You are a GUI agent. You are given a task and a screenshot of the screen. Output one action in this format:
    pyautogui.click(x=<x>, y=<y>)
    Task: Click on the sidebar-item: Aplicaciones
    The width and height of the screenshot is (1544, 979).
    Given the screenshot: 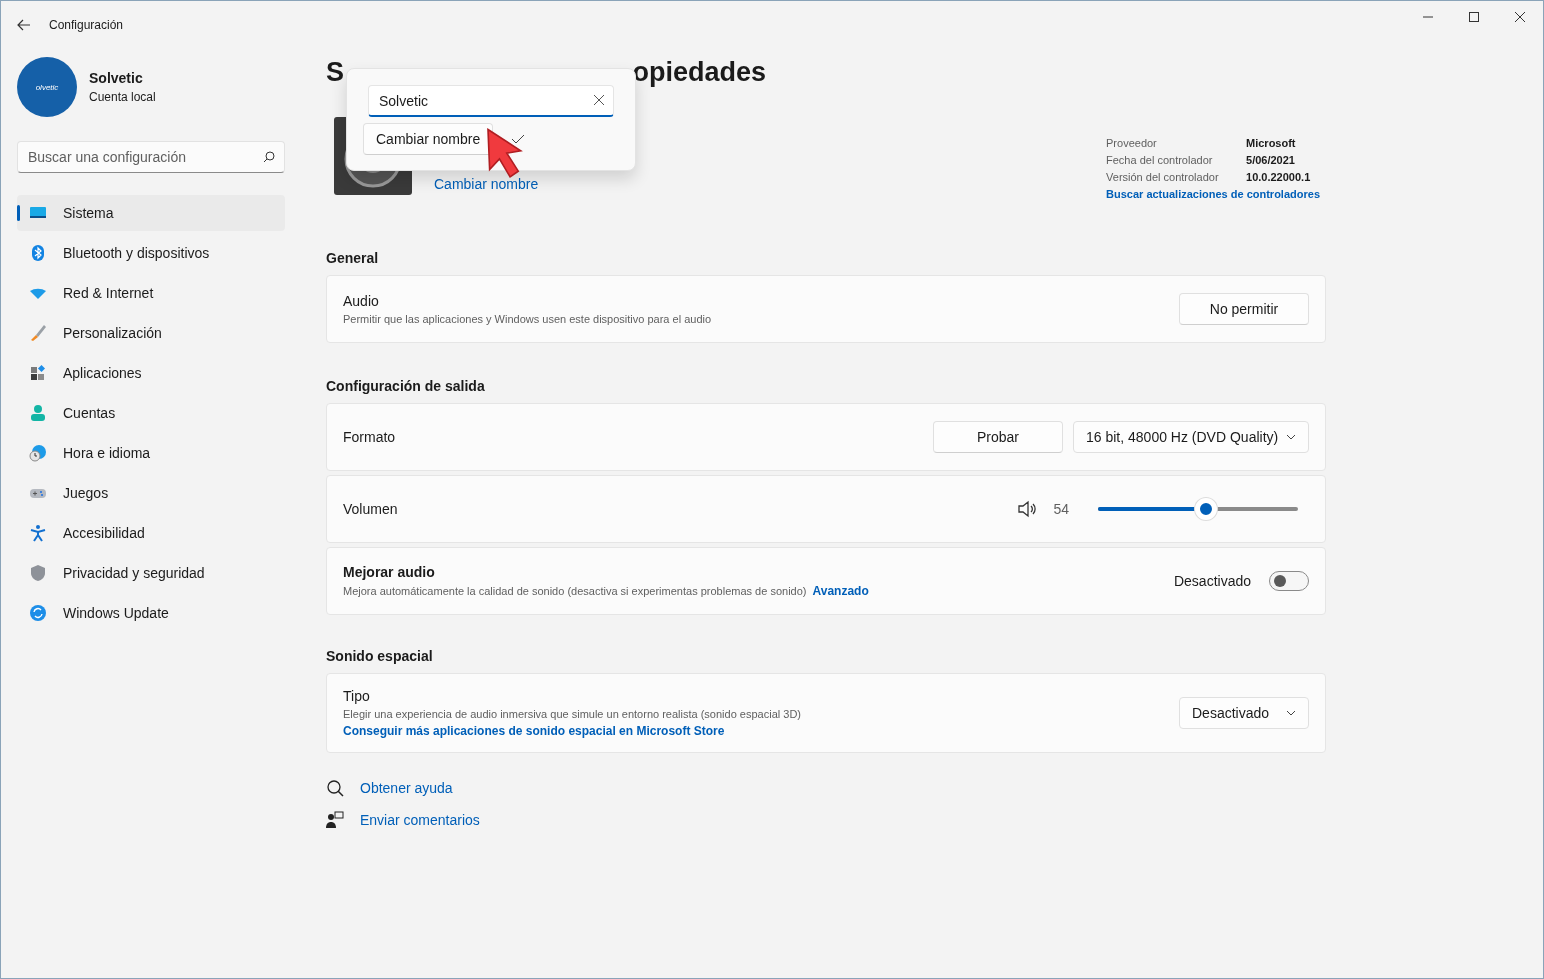 What is the action you would take?
    pyautogui.click(x=151, y=373)
    